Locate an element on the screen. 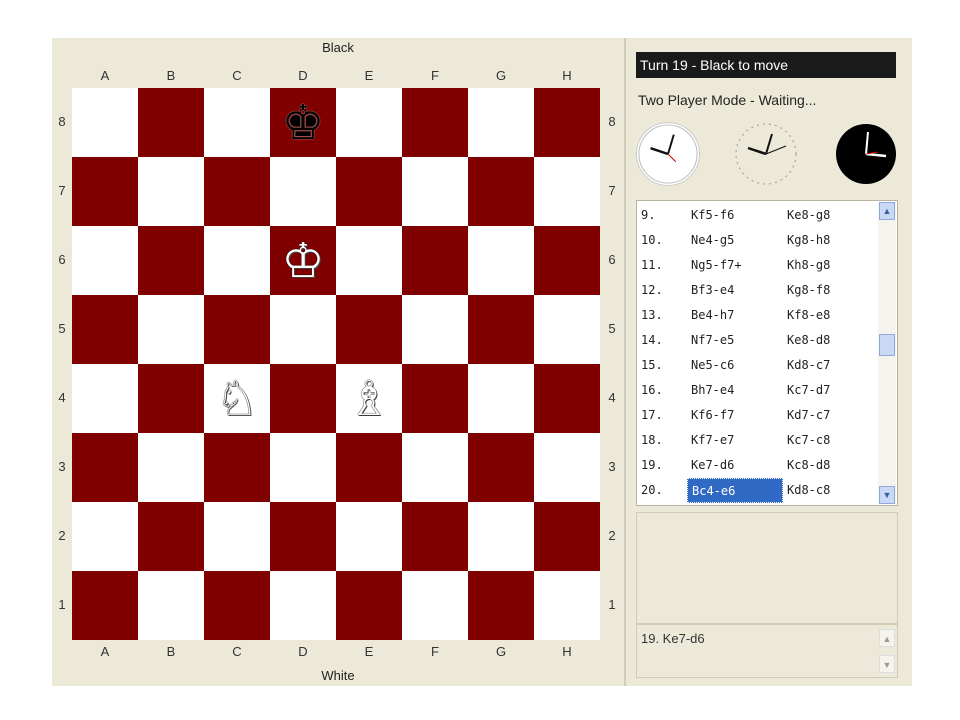 The image size is (960, 720). black-move: Kg8-f8 is located at coordinates (830, 290).